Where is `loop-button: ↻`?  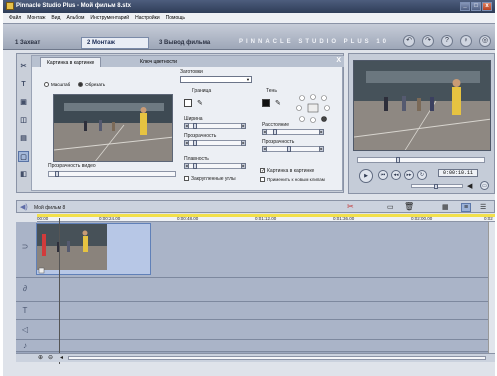 loop-button: ↻ is located at coordinates (422, 175).